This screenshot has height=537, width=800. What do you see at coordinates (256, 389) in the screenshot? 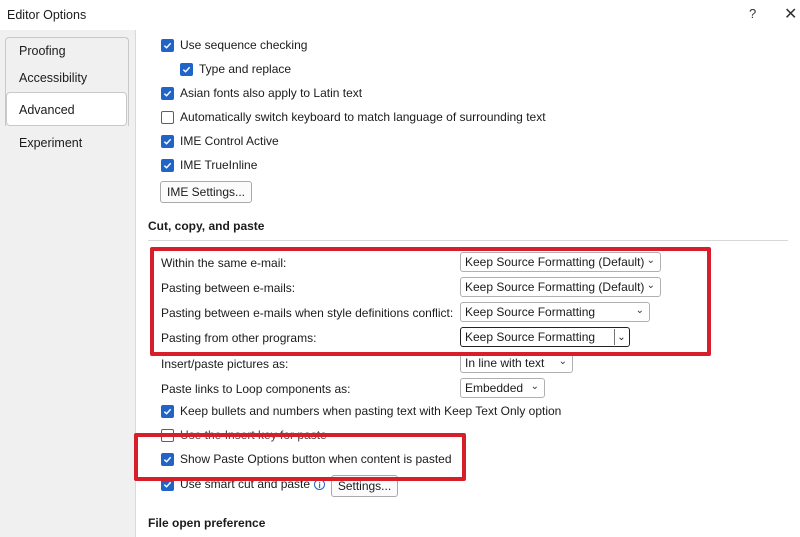
I see `label-loop-components: Paste links to Loop components as:` at bounding box center [256, 389].